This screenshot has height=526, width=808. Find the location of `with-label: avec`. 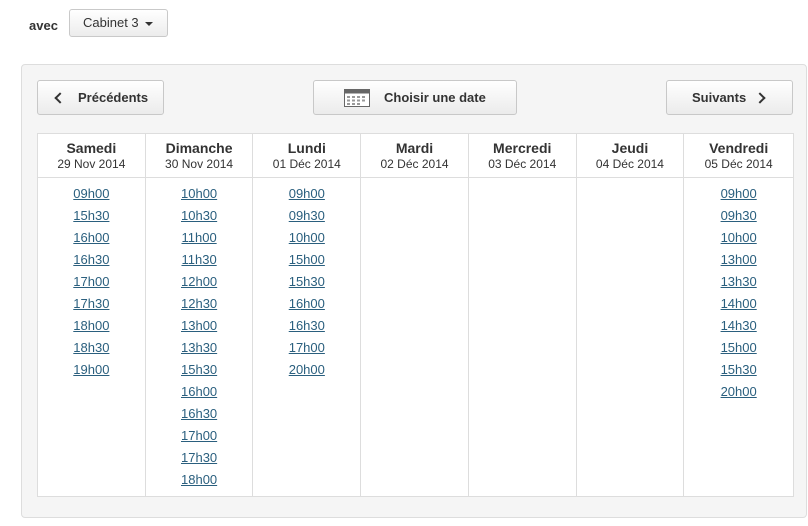

with-label: avec is located at coordinates (43, 25).